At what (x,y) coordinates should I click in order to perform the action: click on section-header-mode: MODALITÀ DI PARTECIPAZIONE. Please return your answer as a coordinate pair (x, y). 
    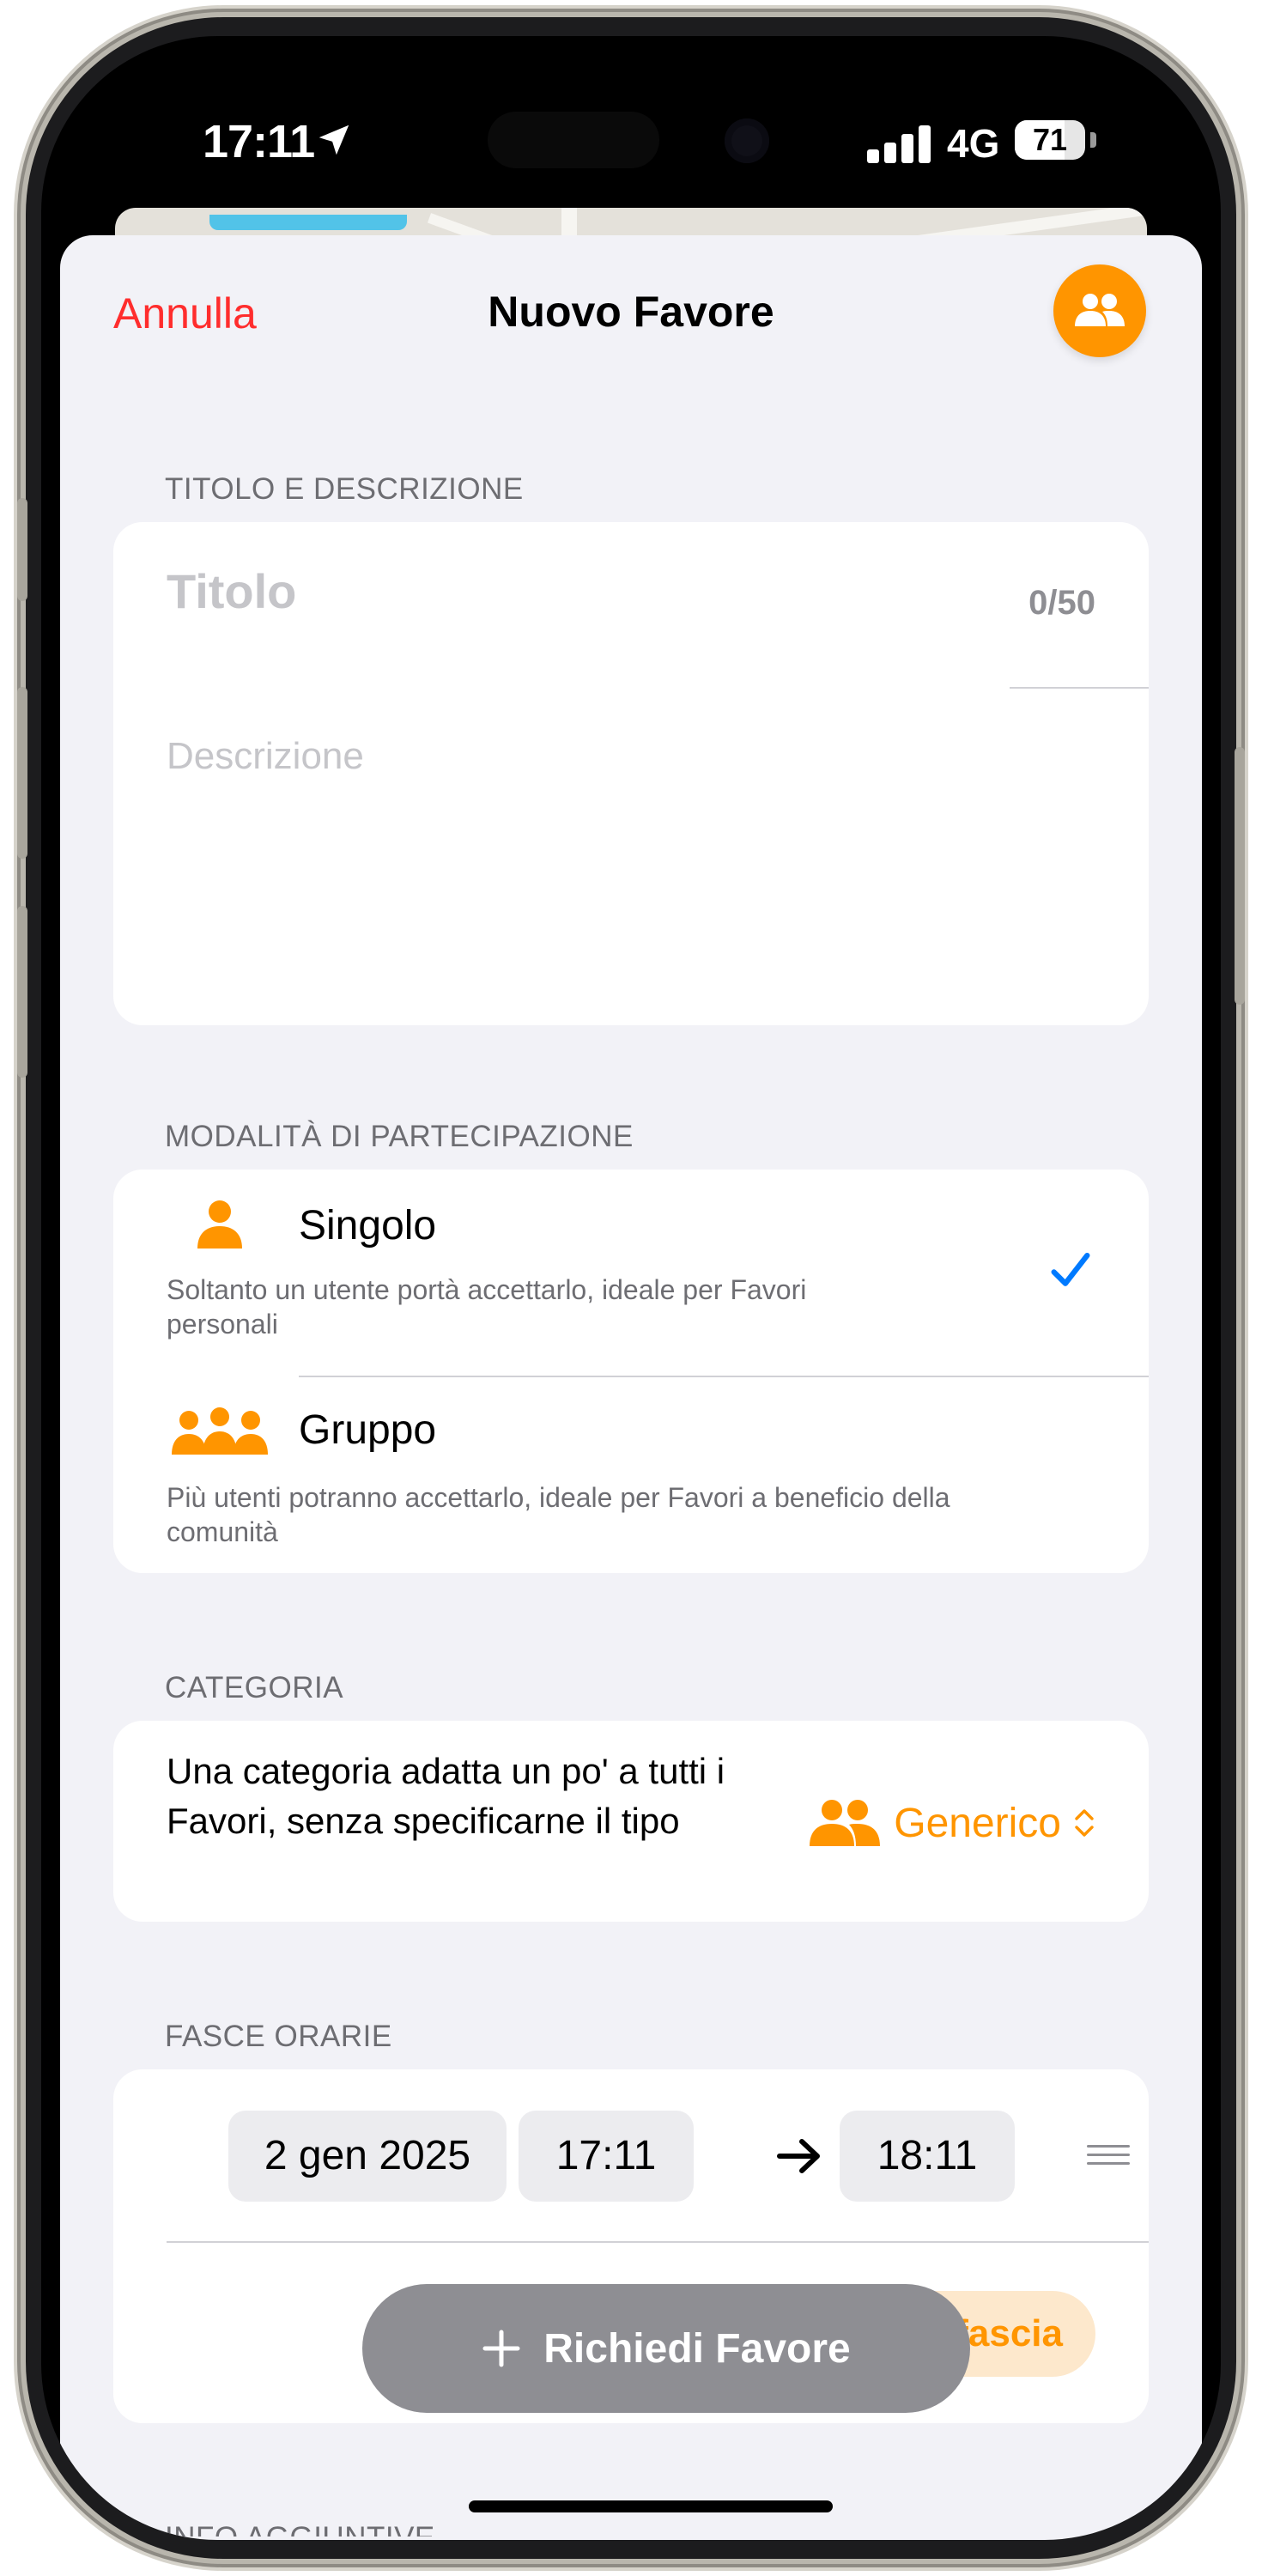
    Looking at the image, I should click on (399, 1136).